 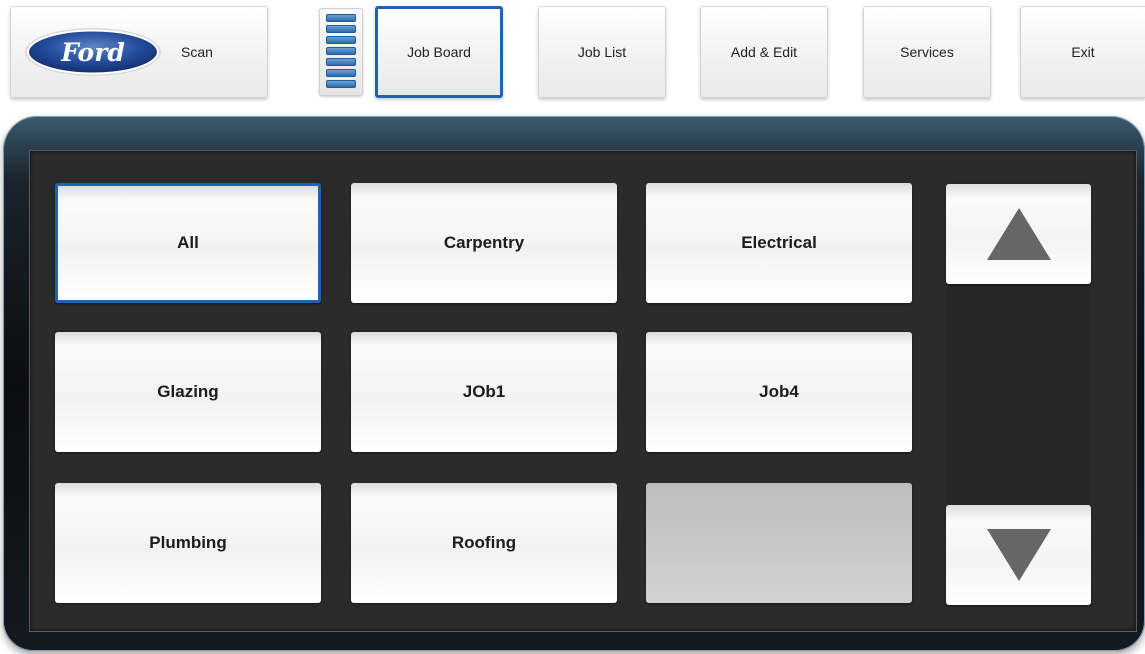 I want to click on job-board-button: Job Board, so click(x=439, y=52).